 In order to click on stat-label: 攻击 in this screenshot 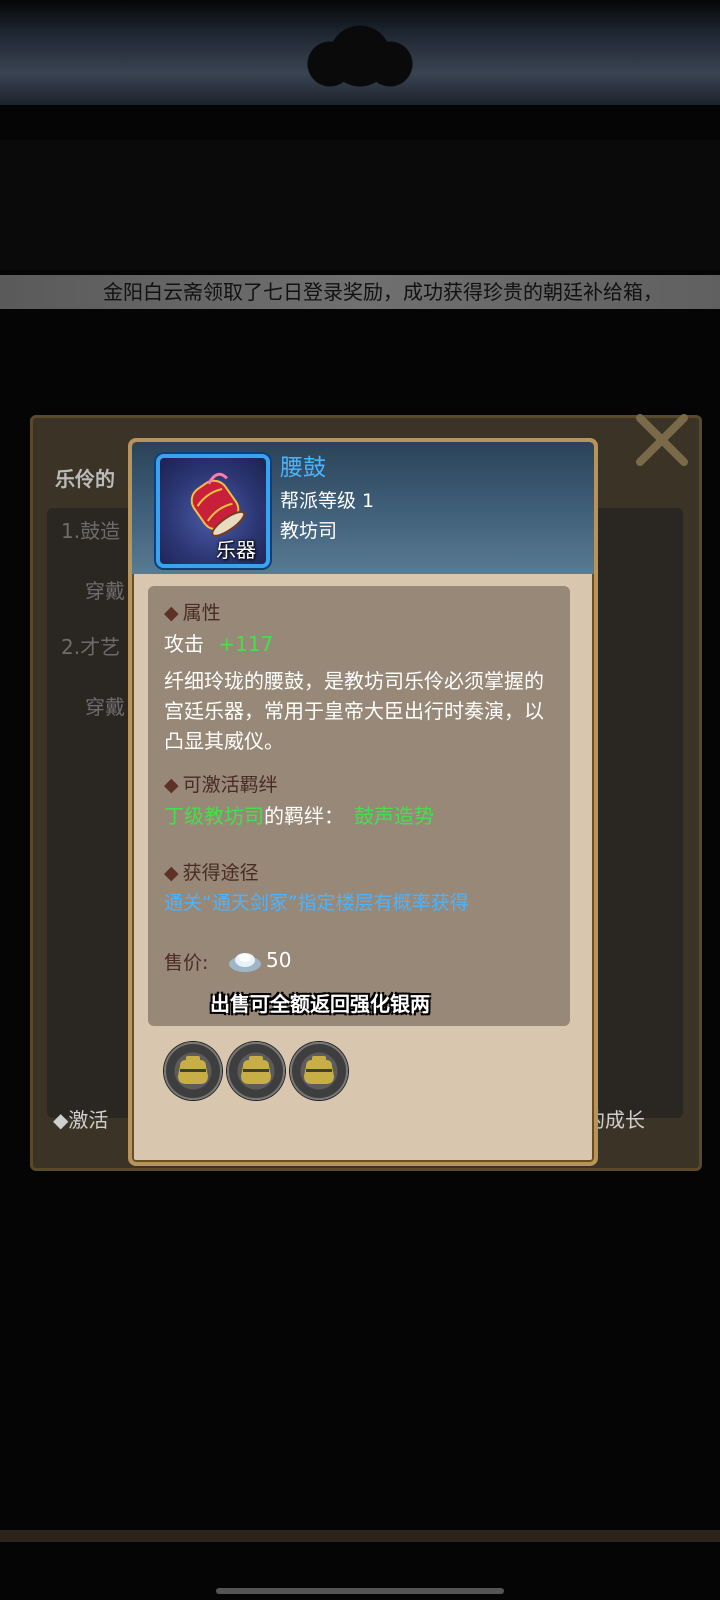, I will do `click(184, 644)`.